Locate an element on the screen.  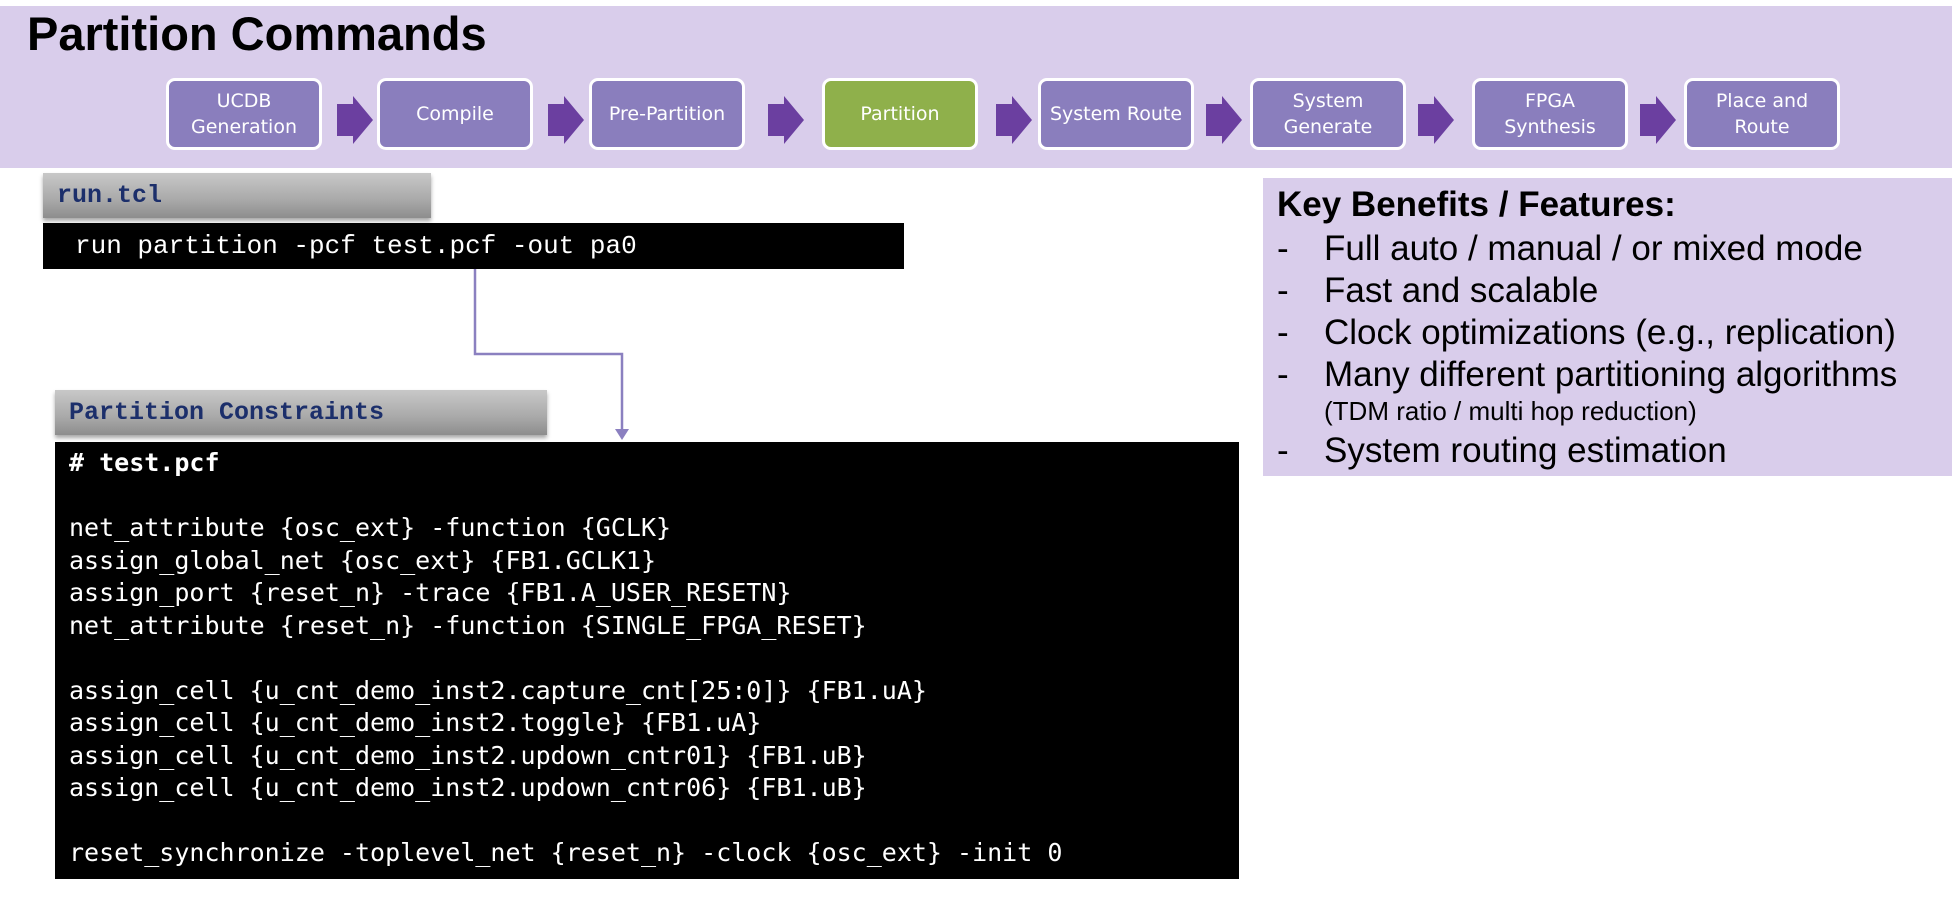
benefit-item: - System routing estimation is located at coordinates (1502, 450).